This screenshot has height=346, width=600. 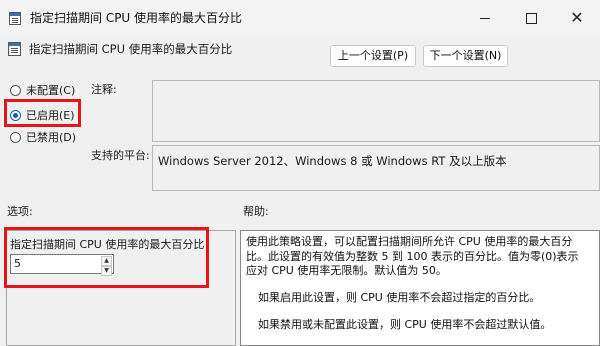 What do you see at coordinates (131, 49) in the screenshot?
I see `setting-title: 指定扫描期间 CPU 使用率的最大百分比` at bounding box center [131, 49].